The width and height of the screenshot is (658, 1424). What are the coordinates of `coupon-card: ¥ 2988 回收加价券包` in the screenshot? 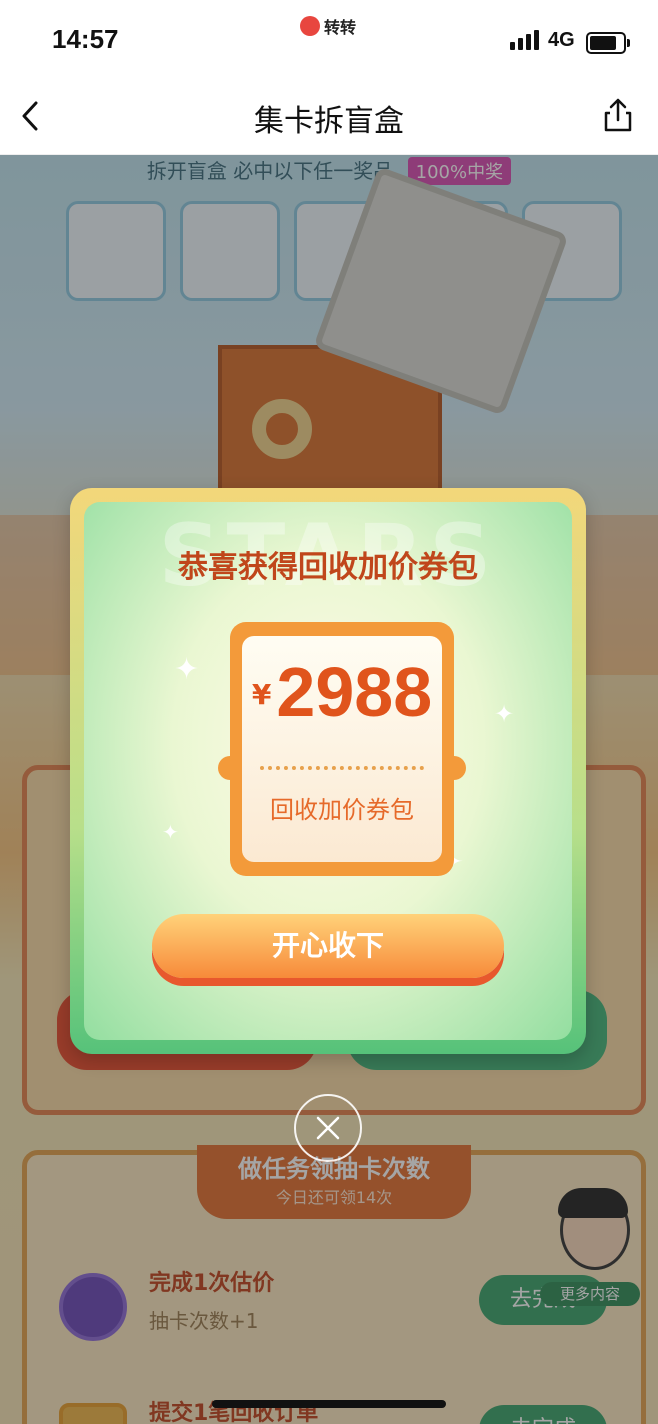 It's located at (342, 749).